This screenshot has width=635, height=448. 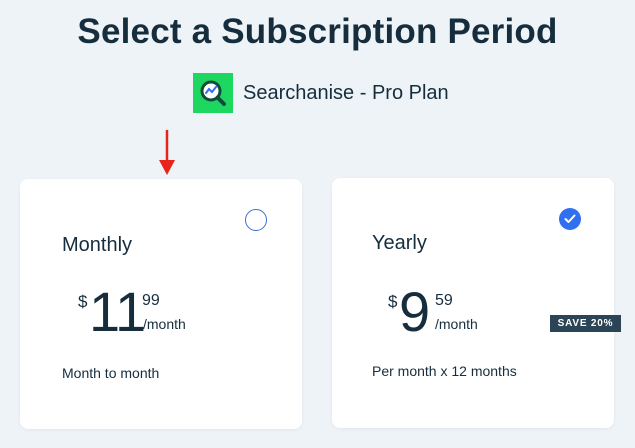 I want to click on red-arrow-down-icon, so click(x=167, y=152).